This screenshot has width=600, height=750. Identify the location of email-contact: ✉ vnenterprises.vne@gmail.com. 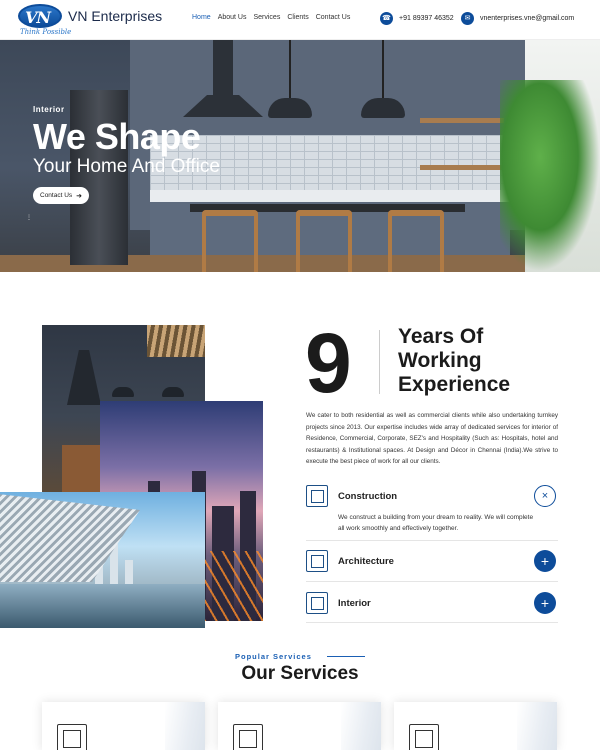
(517, 18).